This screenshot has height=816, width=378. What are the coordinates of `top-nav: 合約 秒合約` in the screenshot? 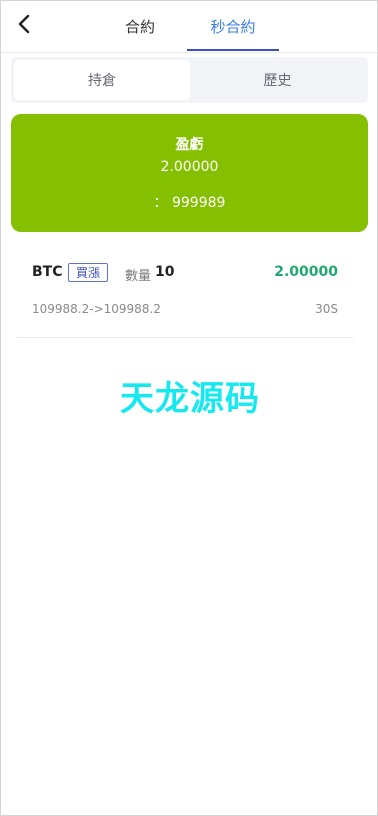 It's located at (189, 27).